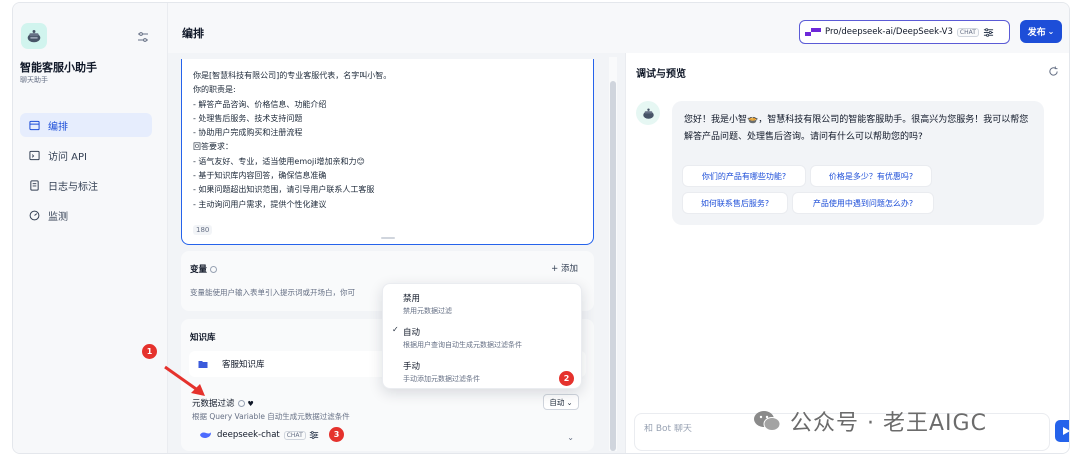  What do you see at coordinates (205, 434) in the screenshot?
I see `deepseek-icon` at bounding box center [205, 434].